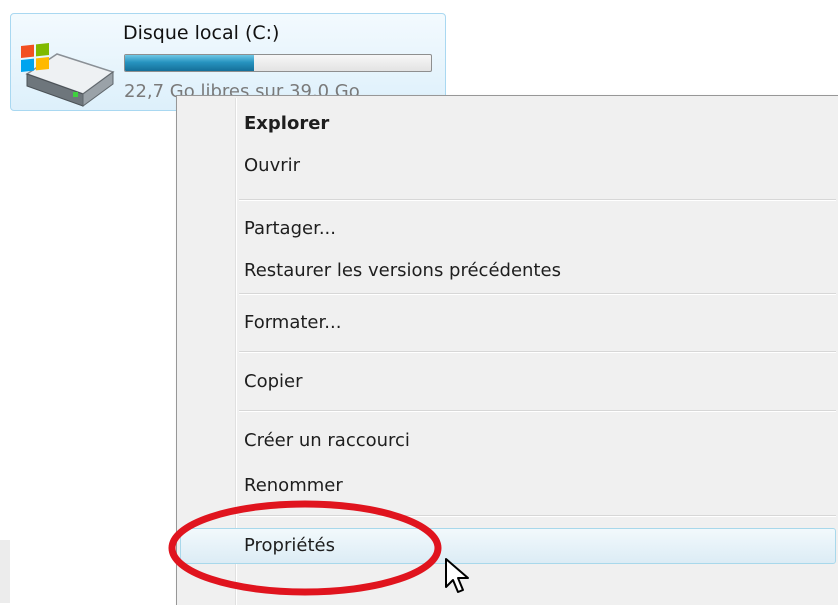  Describe the element at coordinates (508, 271) in the screenshot. I see `menu-item-restaurer-versions: Restaurer les versions précédentes` at that location.